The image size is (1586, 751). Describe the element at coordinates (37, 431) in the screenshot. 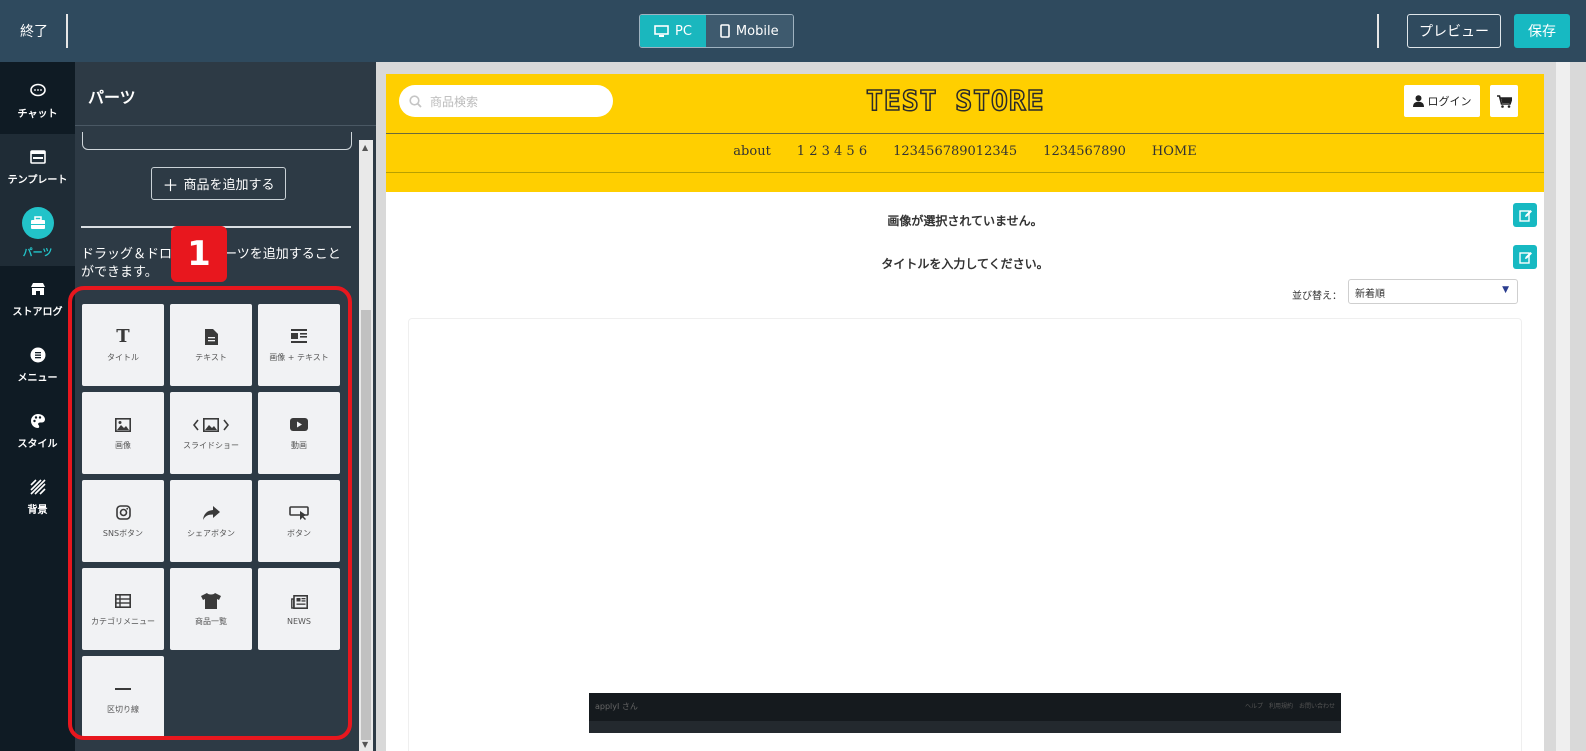

I see `sidebar-item-style: スタイル` at that location.